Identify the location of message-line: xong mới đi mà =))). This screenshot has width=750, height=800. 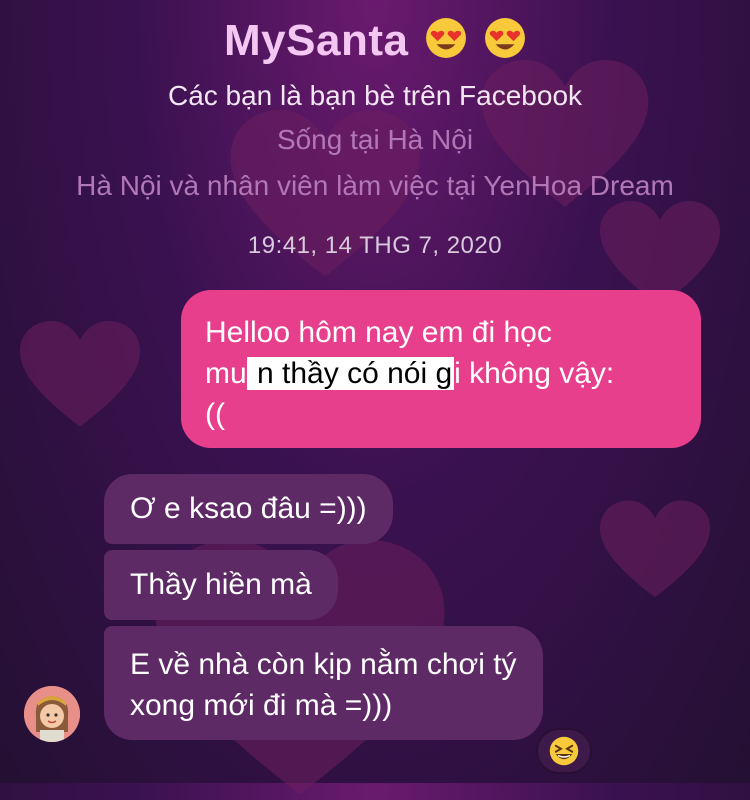
(261, 705).